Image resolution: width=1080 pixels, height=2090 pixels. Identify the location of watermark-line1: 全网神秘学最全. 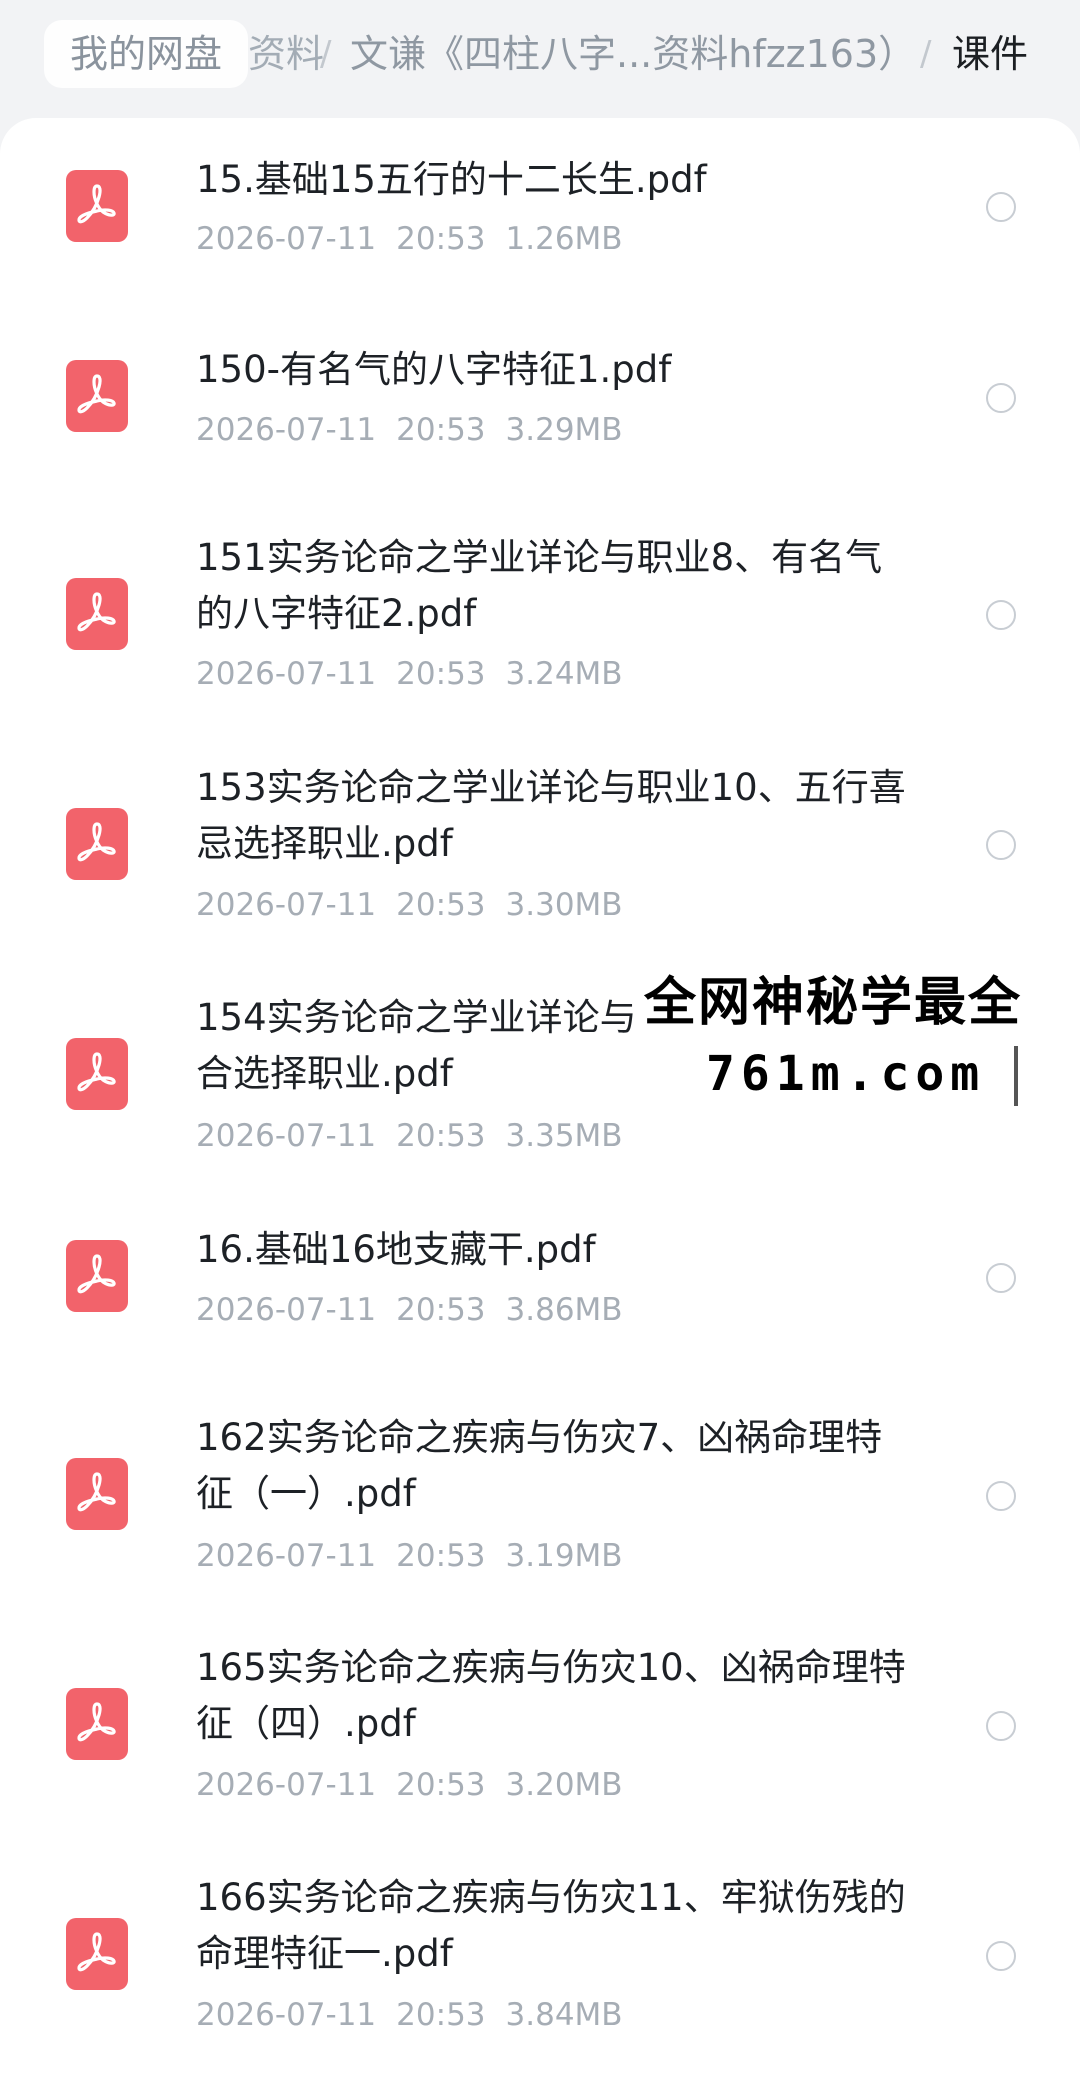
(833, 1003).